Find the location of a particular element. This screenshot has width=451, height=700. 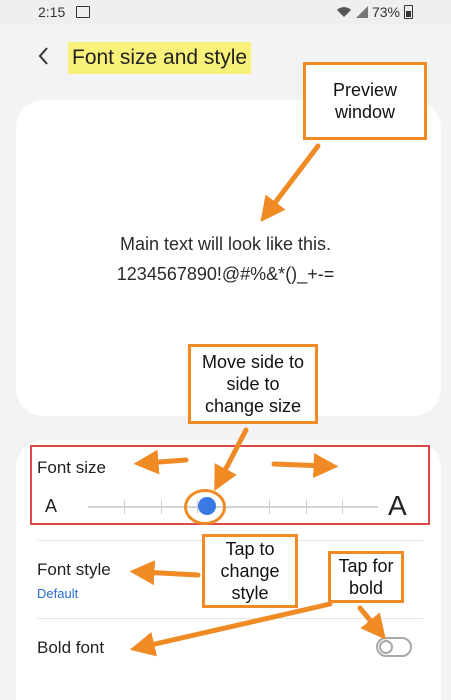

callout-move-slider: Move side to side to change size is located at coordinates (253, 384).